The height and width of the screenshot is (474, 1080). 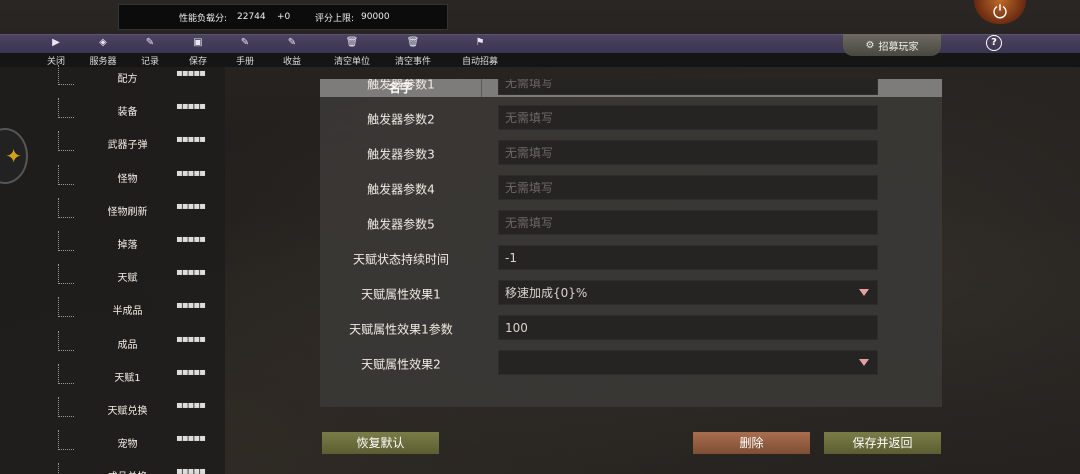 What do you see at coordinates (401, 364) in the screenshot?
I see `row-name: 天赋属性效果2` at bounding box center [401, 364].